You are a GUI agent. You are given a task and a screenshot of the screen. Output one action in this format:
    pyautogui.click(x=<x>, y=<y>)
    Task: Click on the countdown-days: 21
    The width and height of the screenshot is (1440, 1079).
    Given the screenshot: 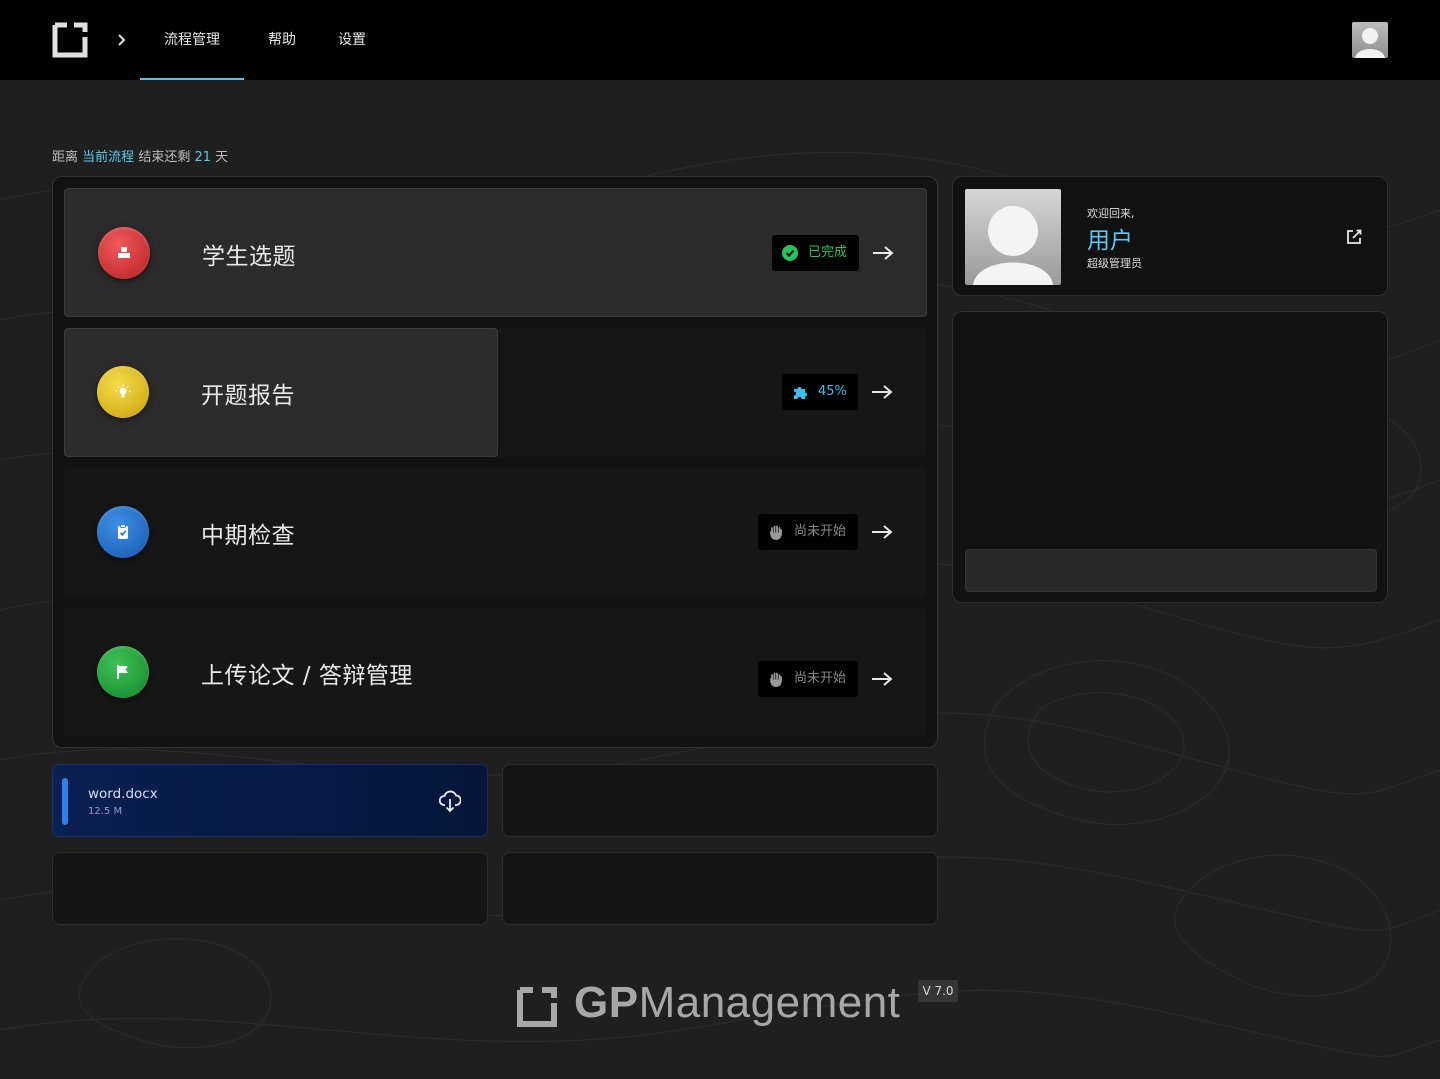 What is the action you would take?
    pyautogui.click(x=203, y=157)
    